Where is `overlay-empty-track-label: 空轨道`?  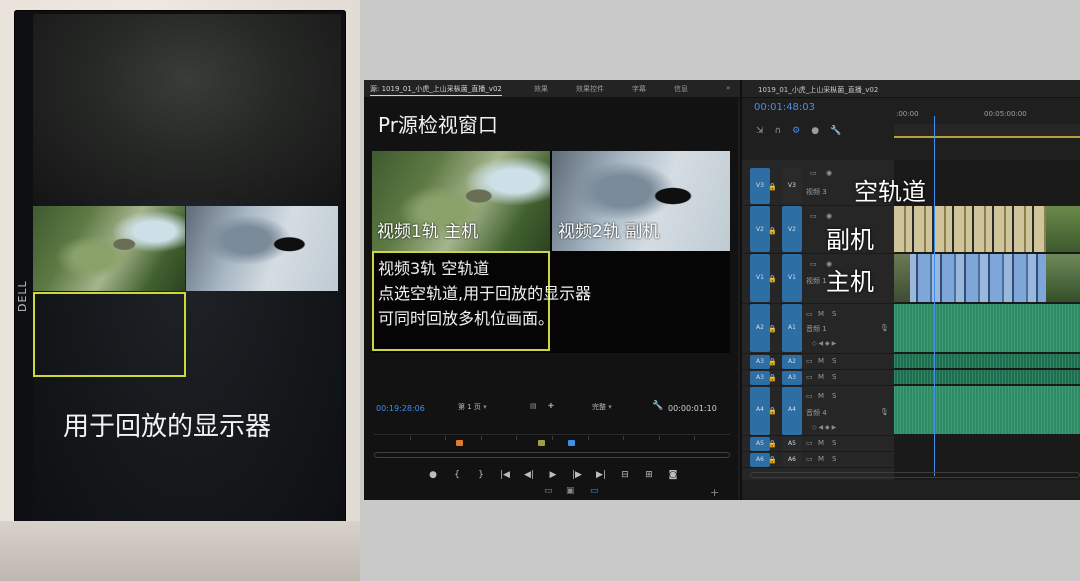 overlay-empty-track-label: 空轨道 is located at coordinates (890, 192).